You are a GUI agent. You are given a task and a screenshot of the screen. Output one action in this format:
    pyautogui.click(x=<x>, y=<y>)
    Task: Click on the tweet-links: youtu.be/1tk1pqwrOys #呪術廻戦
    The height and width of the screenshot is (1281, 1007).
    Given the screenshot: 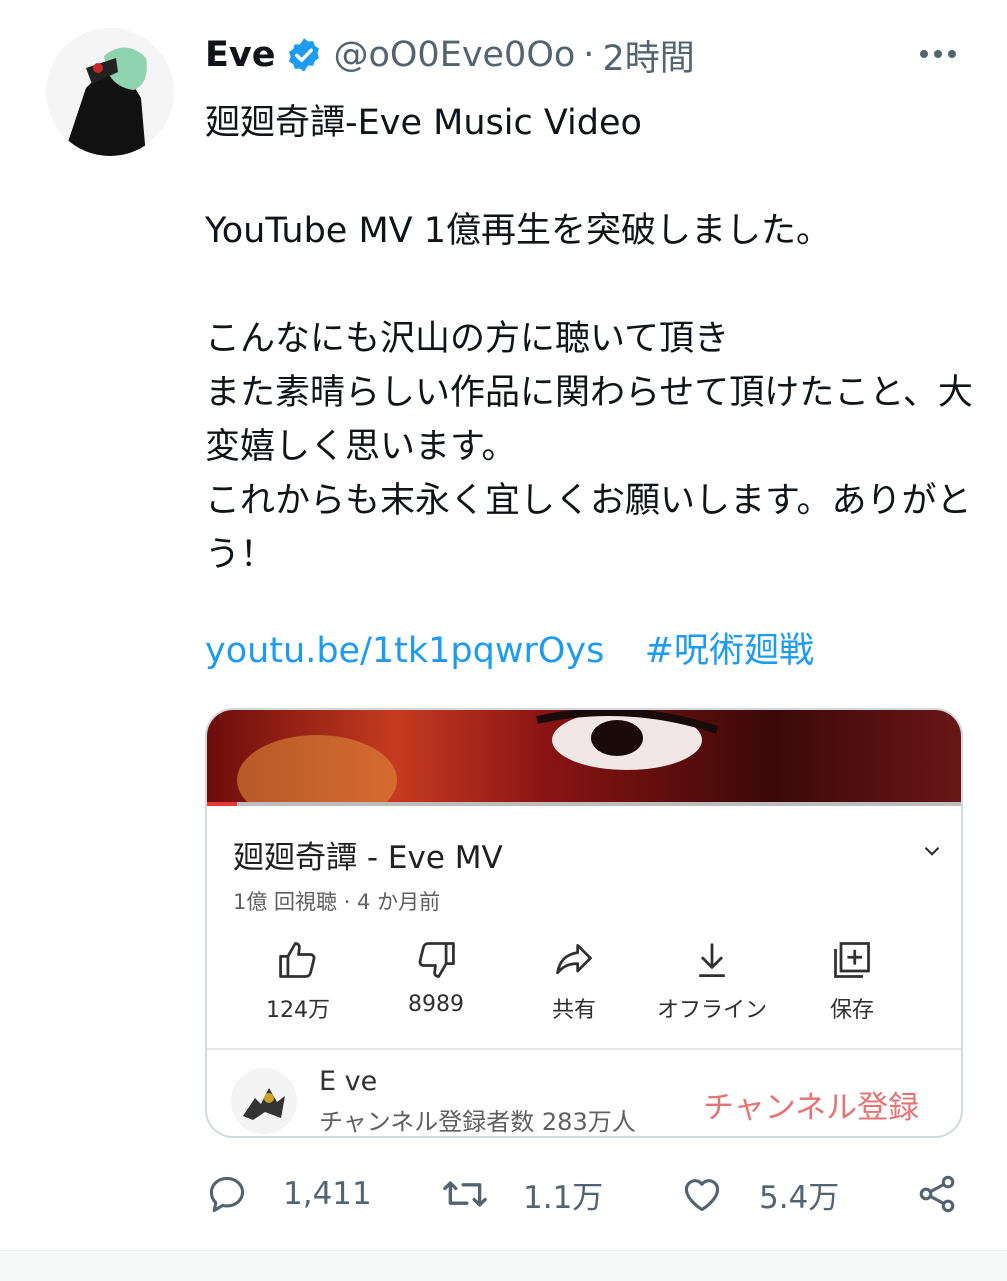 What is the action you would take?
    pyautogui.click(x=509, y=651)
    